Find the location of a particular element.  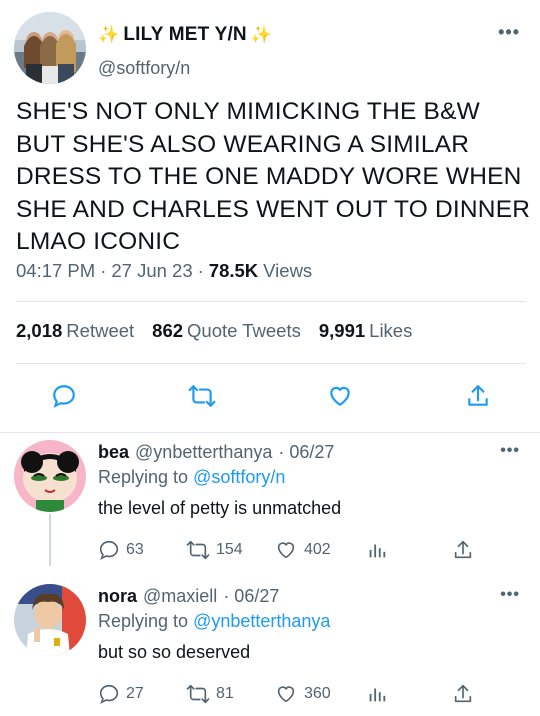

quotes-count: 862 is located at coordinates (168, 330).